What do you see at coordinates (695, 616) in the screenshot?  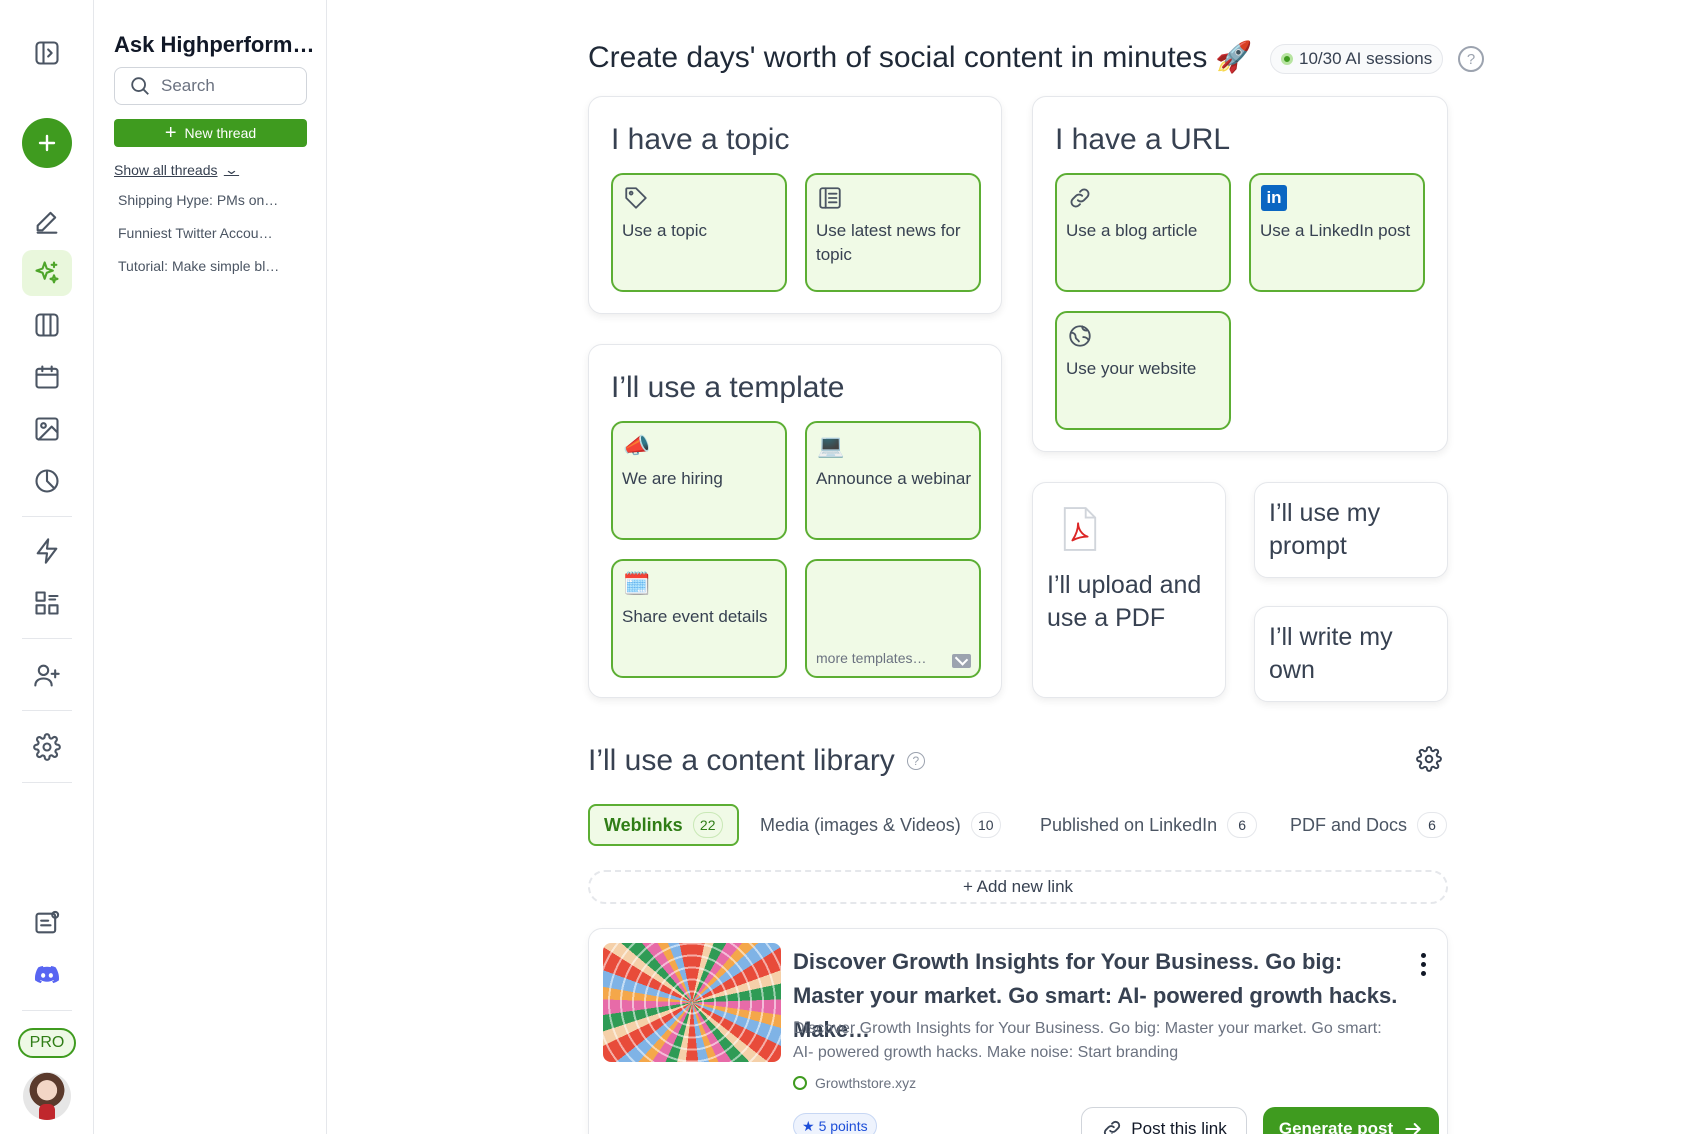 I see `tile-label: Share event details` at bounding box center [695, 616].